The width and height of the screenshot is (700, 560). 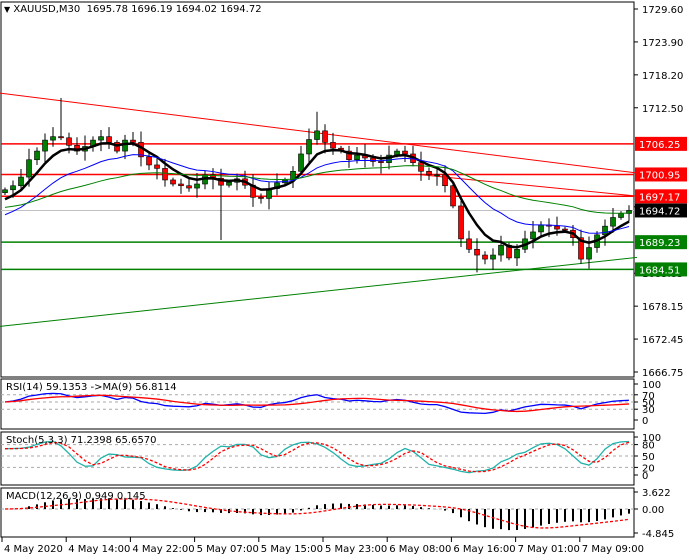 I want to click on price-label-support: 1684.51, so click(x=659, y=270).